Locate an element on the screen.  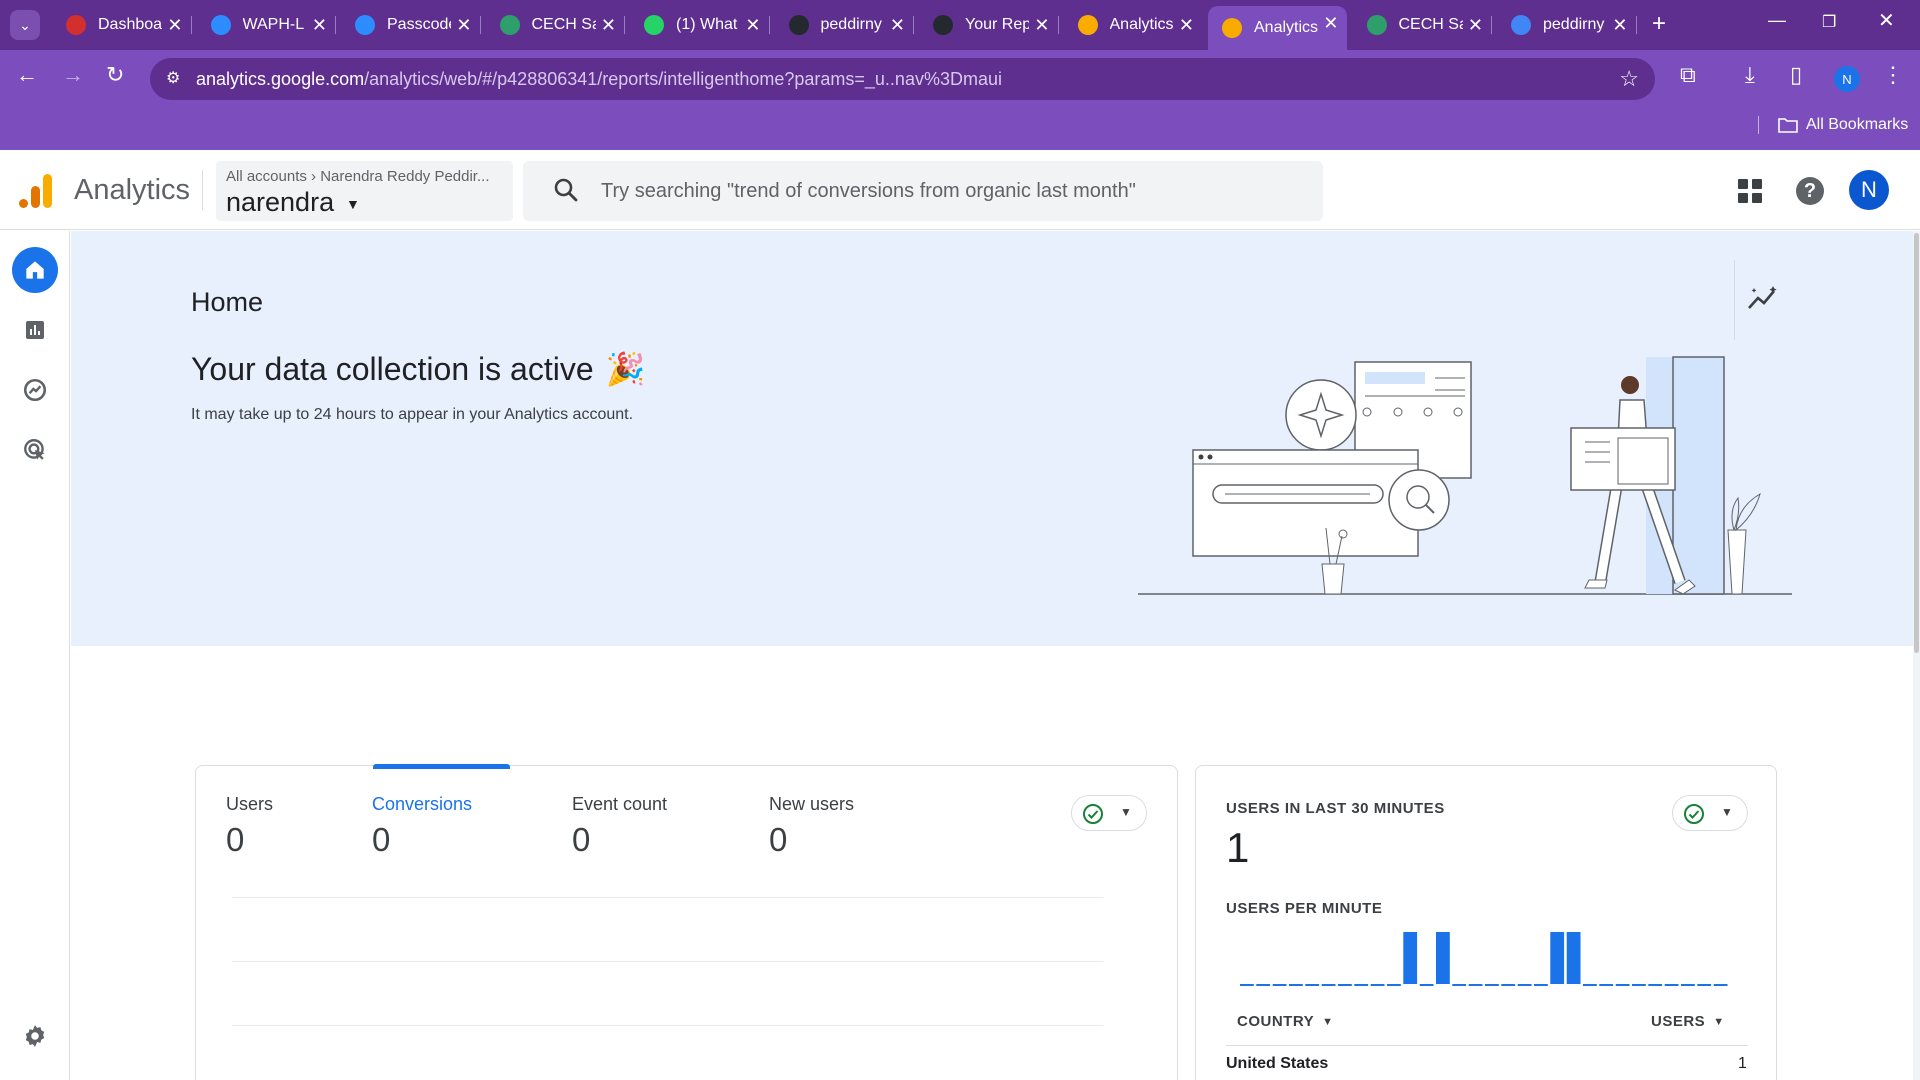
tab-search-button: ⌄ is located at coordinates (25, 25).